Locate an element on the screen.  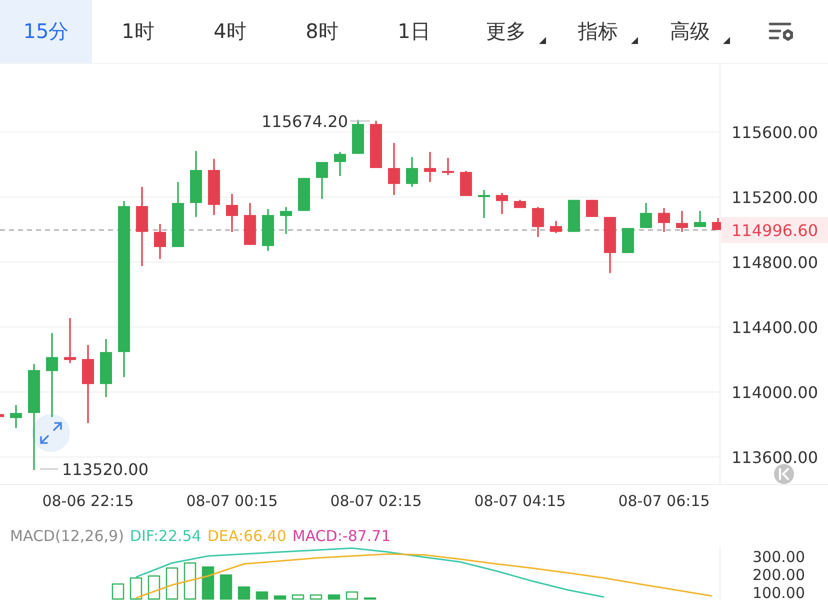
timeframe-tab: 1日 is located at coordinates (414, 31).